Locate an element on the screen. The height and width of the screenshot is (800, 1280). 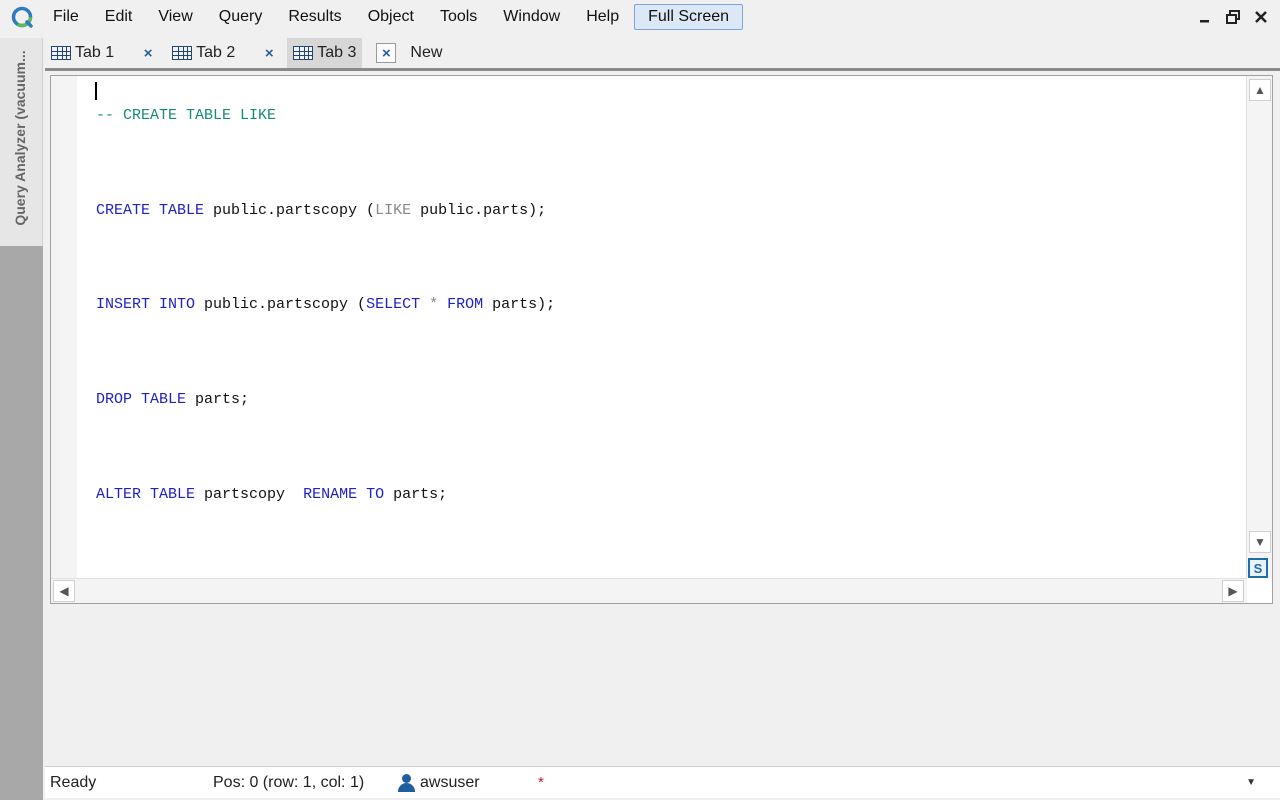
menu-help: Help is located at coordinates (602, 17).